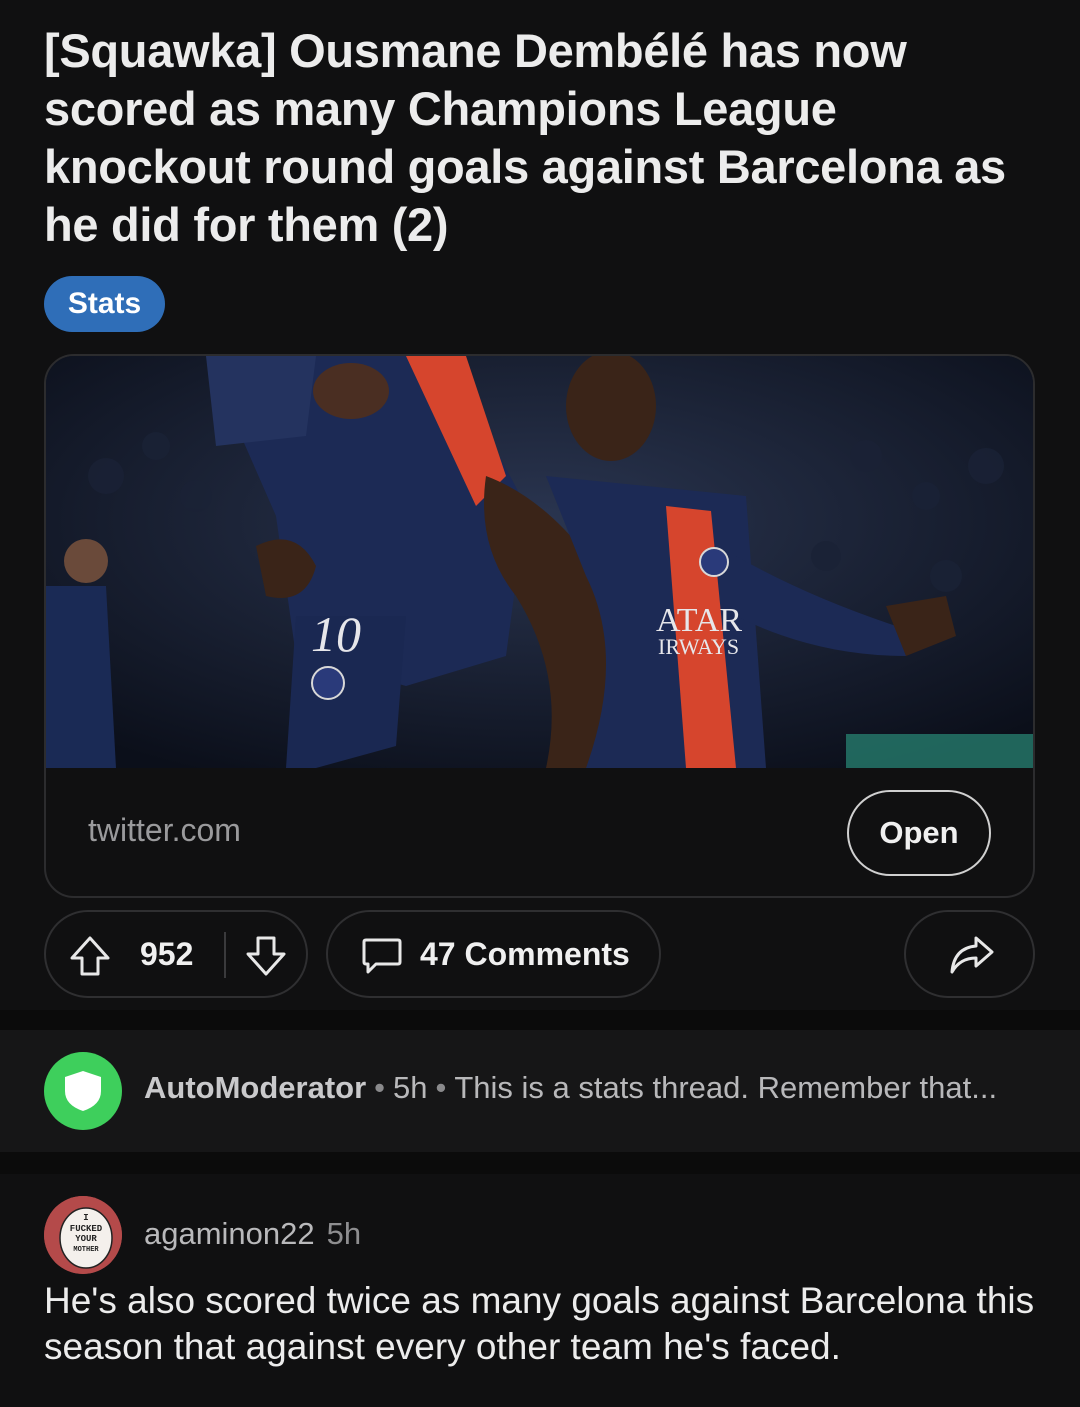 The image size is (1080, 1407). What do you see at coordinates (344, 1233) in the screenshot?
I see `comment-time: 5h` at bounding box center [344, 1233].